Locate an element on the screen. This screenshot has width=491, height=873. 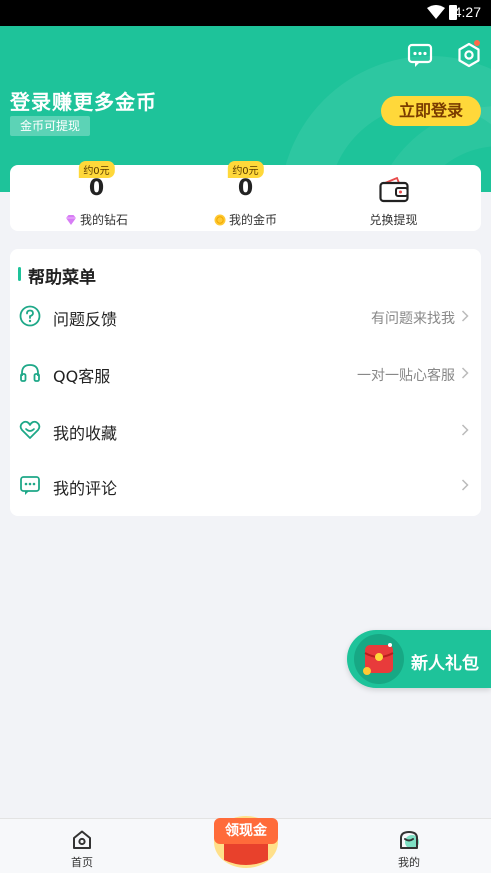
wifi-icon is located at coordinates (436, 12).